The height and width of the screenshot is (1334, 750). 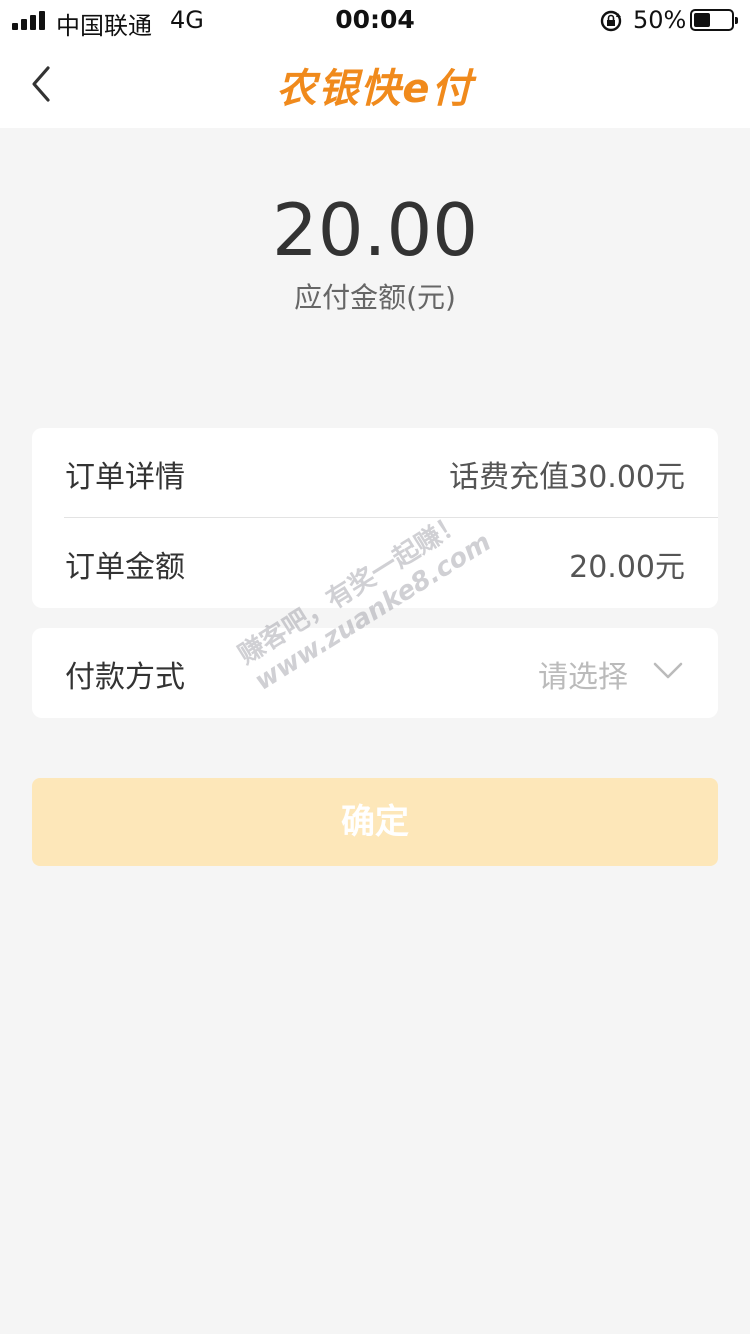 I want to click on order-amount-value: 20.00元, so click(x=627, y=567).